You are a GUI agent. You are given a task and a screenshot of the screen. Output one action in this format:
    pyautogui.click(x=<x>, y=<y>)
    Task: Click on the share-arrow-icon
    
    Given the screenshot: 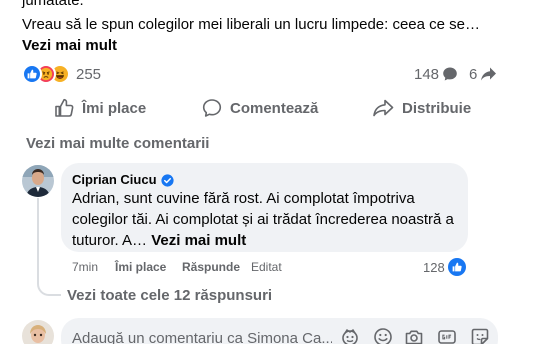 What is the action you would take?
    pyautogui.click(x=489, y=74)
    